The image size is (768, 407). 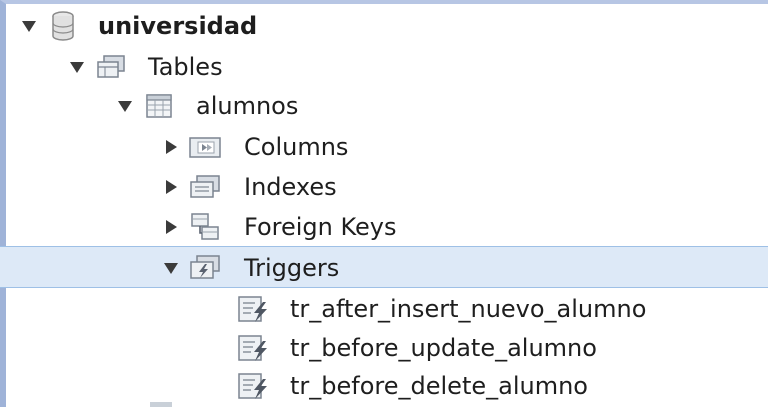 What do you see at coordinates (384, 147) in the screenshot?
I see `tree-node-columns: Columns` at bounding box center [384, 147].